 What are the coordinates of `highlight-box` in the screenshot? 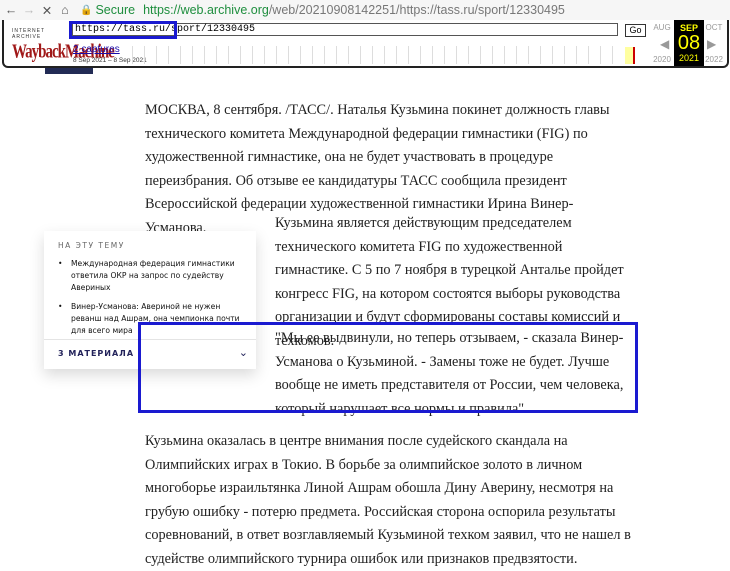 It's located at (123, 30).